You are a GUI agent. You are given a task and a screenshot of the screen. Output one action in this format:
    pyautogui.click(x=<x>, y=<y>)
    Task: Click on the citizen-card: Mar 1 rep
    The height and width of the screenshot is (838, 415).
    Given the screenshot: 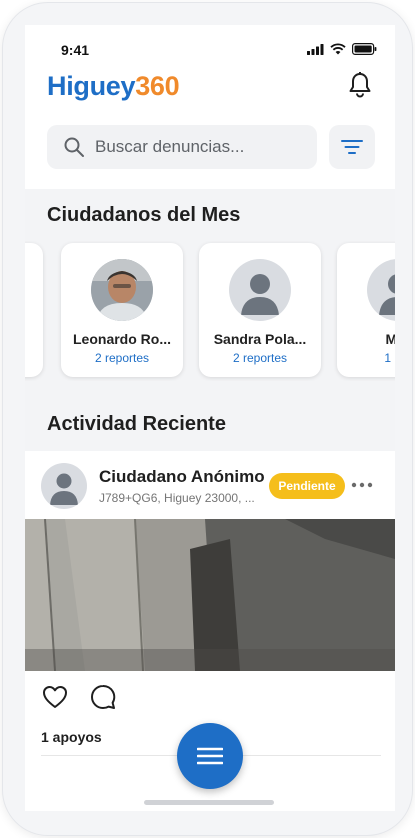 What is the action you would take?
    pyautogui.click(x=366, y=310)
    